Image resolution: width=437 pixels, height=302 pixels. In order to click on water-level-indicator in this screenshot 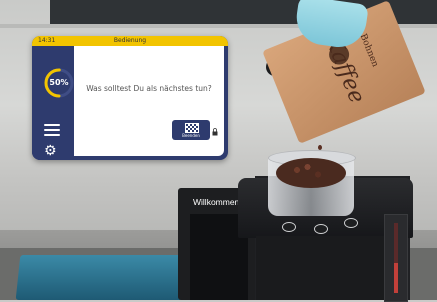, I will do `click(396, 258)`.